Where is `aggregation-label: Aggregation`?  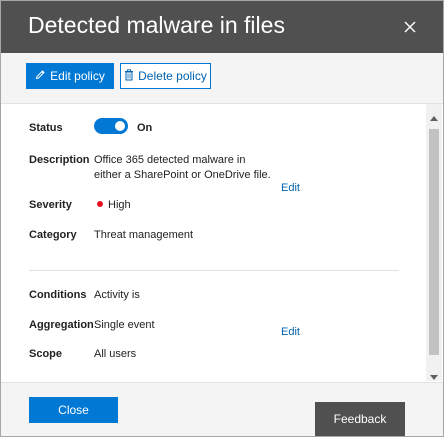 aggregation-label: Aggregation is located at coordinates (61, 325).